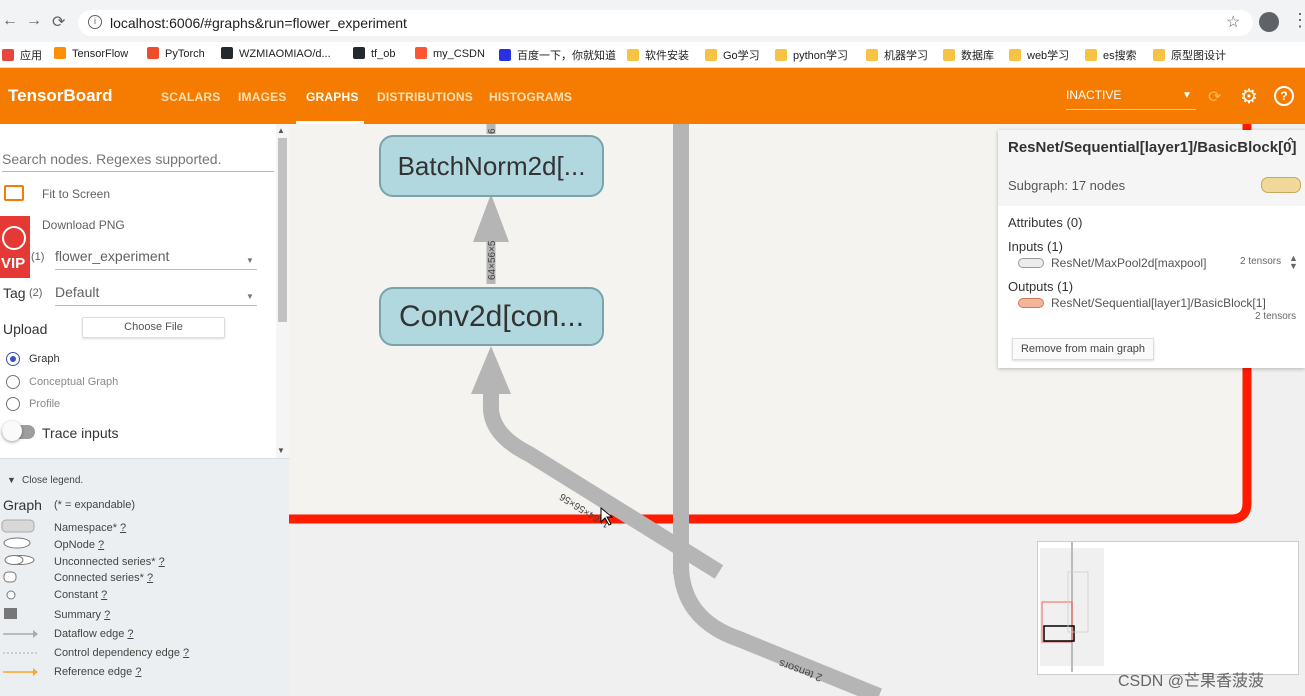 The image size is (1305, 696). Describe the element at coordinates (22, 55) in the screenshot. I see `bookmark-item: 应用` at that location.